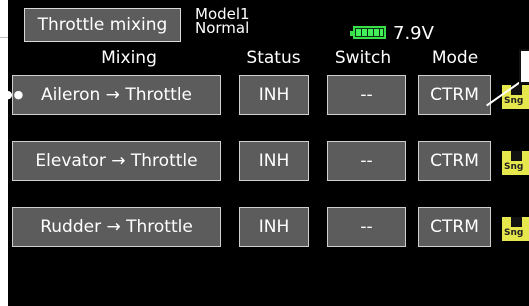 This screenshot has width=529, height=306. Describe the element at coordinates (413, 33) in the screenshot. I see `battery-voltage: 7.9V` at that location.